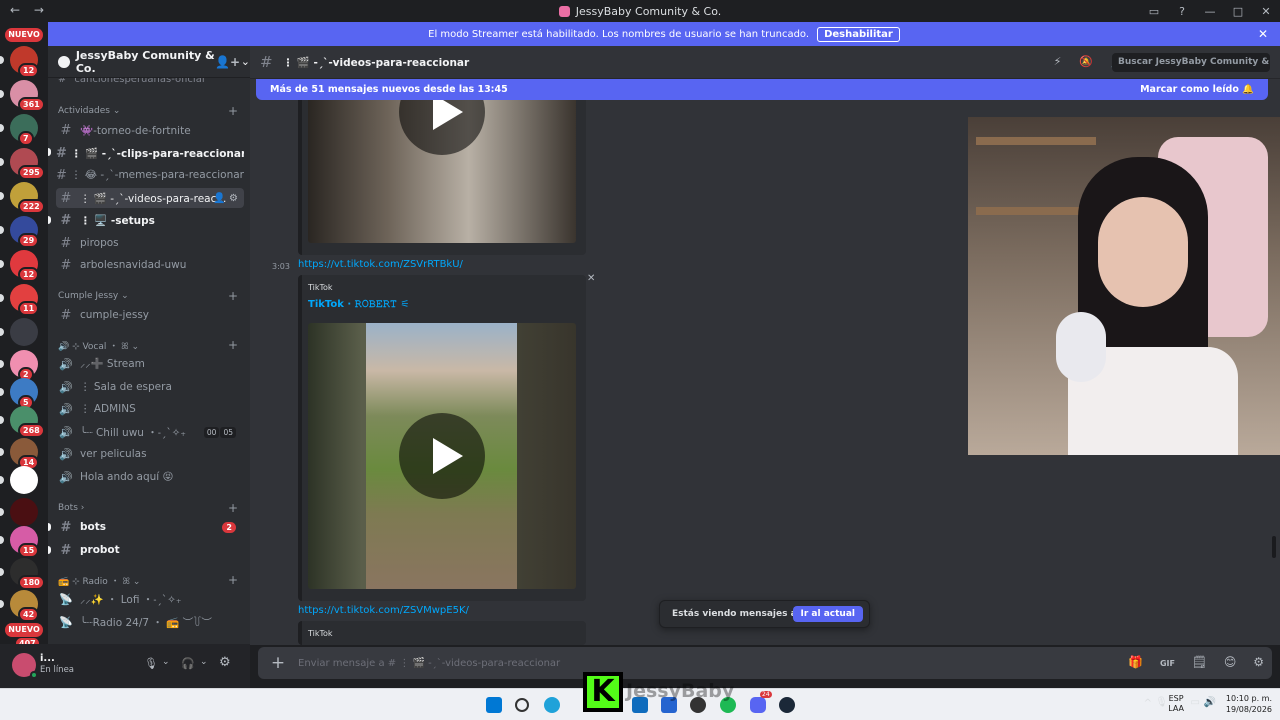 The height and width of the screenshot is (720, 1280). Describe the element at coordinates (150, 454) in the screenshot. I see `voice-channel-ver-peliculas: 🔊 ver peliculas` at that location.